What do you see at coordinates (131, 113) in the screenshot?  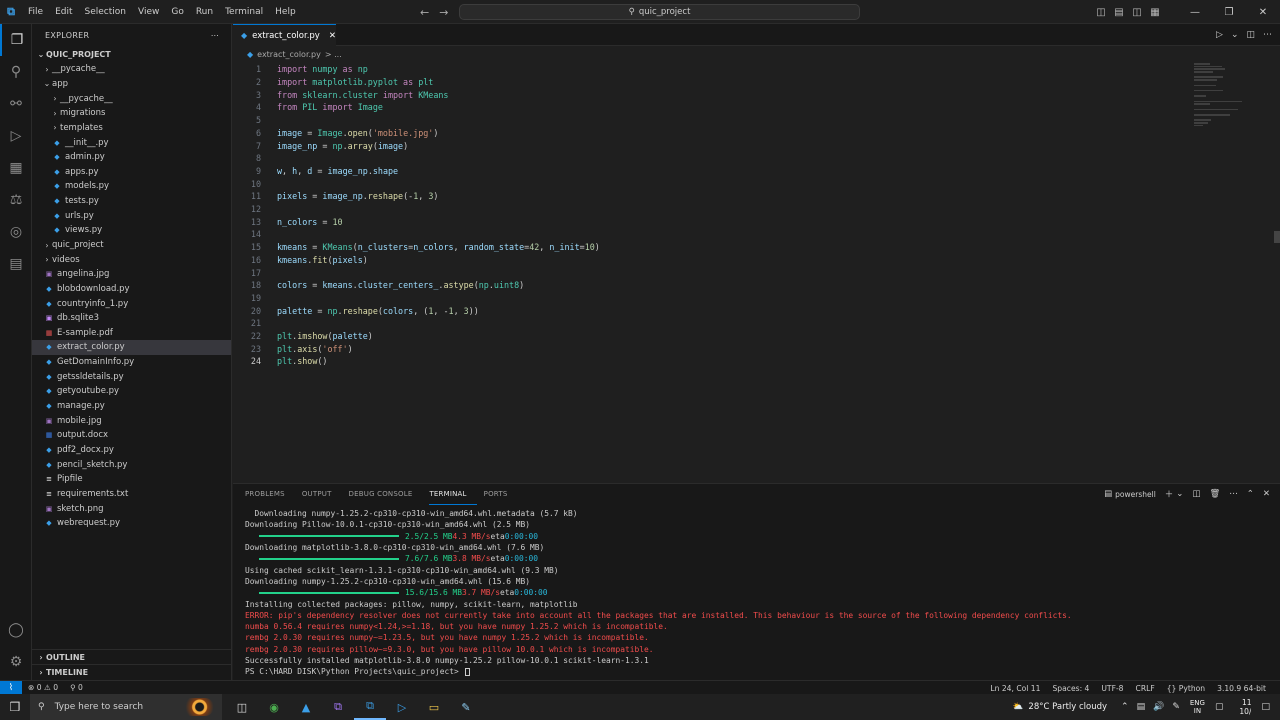 I see `tree-folder: › migrations` at bounding box center [131, 113].